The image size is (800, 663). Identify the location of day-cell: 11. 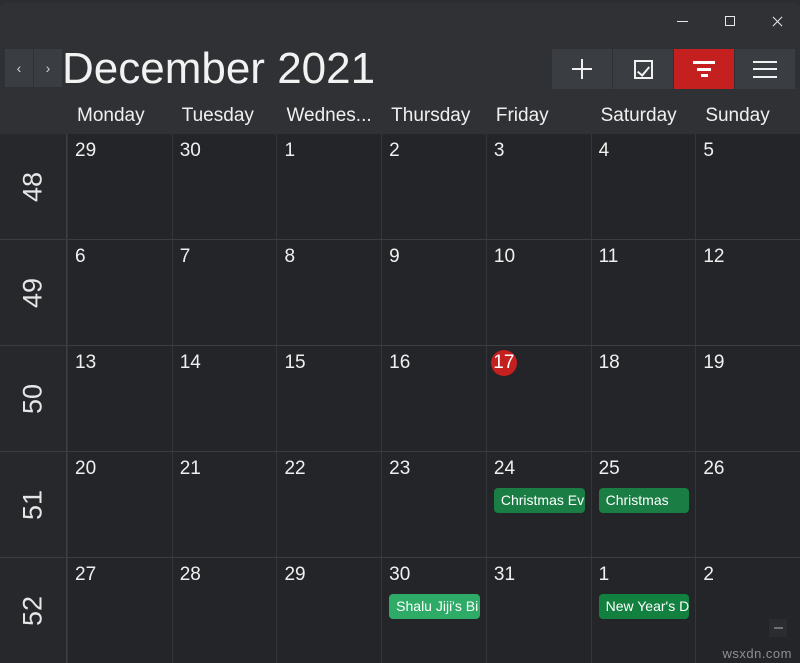
(643, 292).